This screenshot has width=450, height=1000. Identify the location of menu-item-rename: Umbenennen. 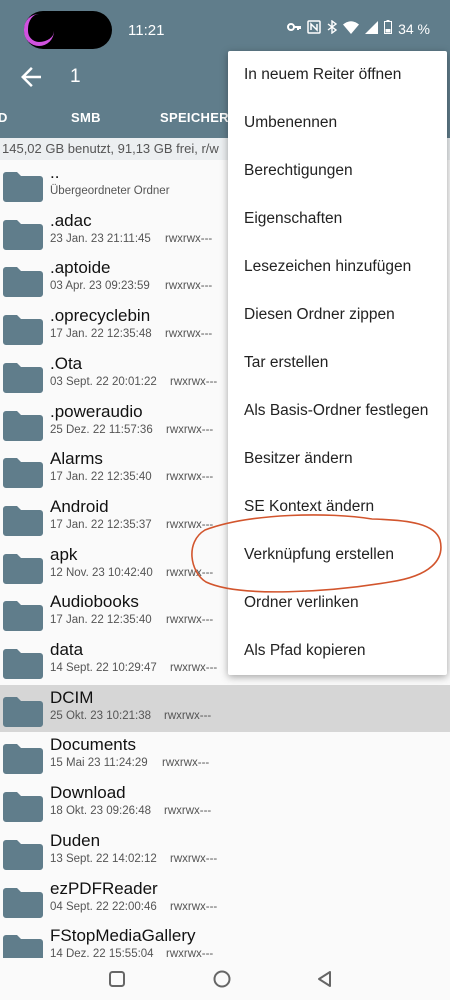
(290, 123).